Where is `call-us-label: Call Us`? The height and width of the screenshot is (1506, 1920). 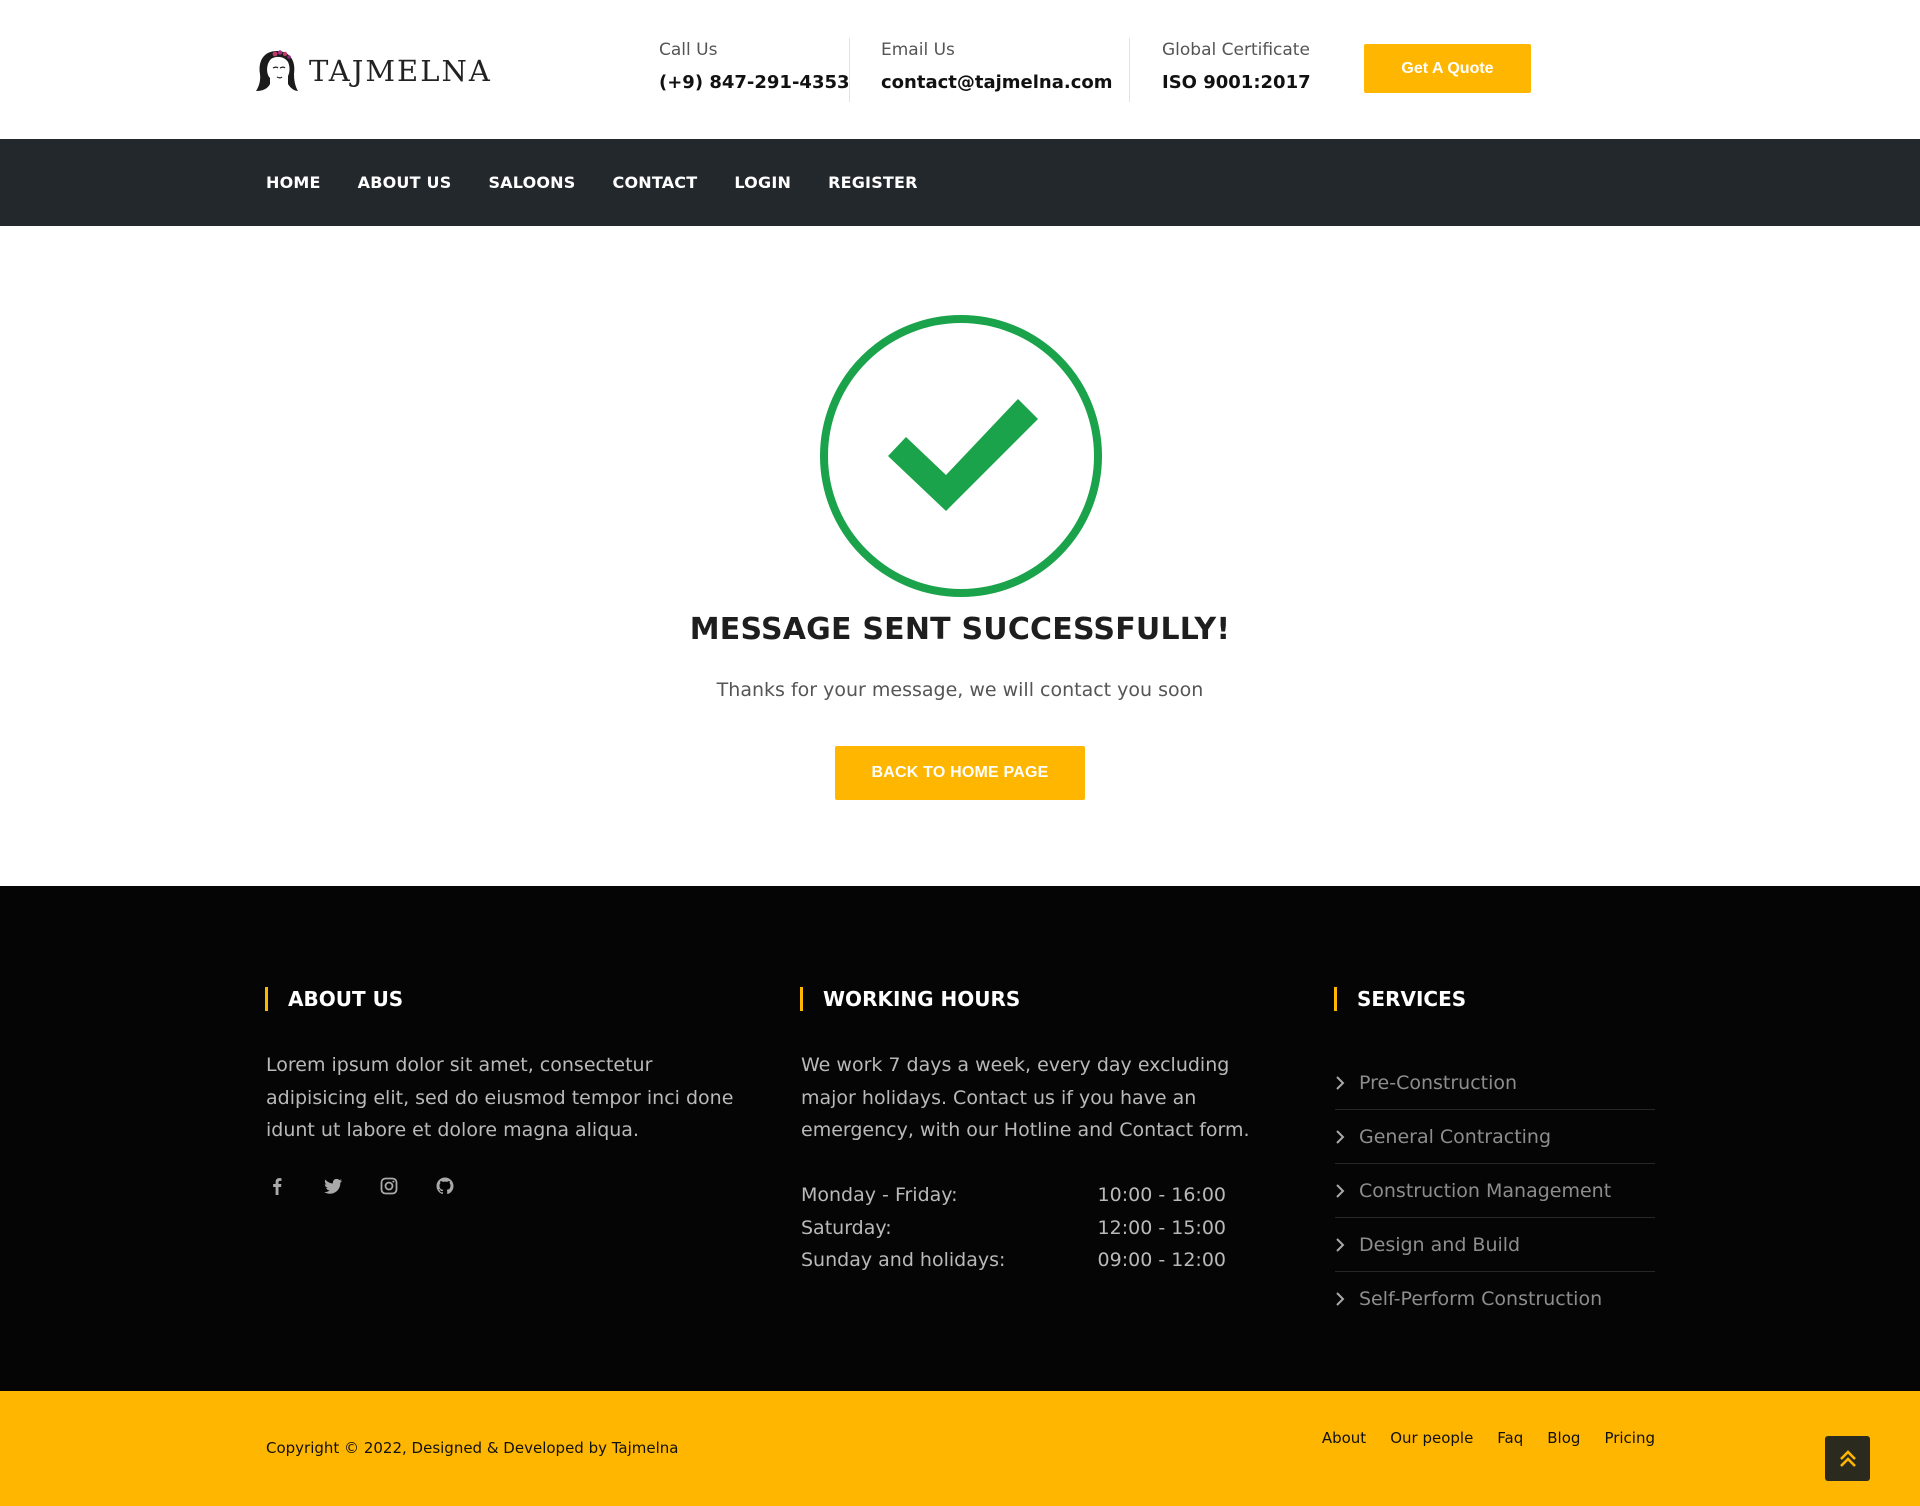 call-us-label: Call Us is located at coordinates (688, 50).